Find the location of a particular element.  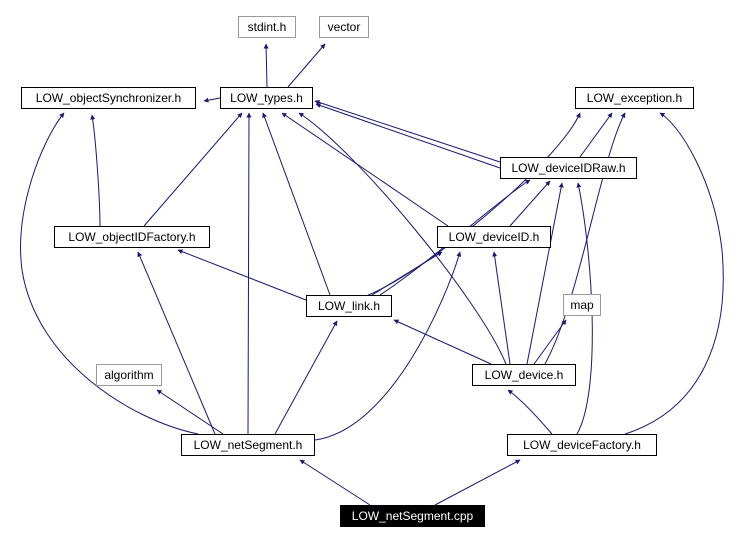

graph-node-netSegmentH: LOW_netSegment.h is located at coordinates (248, 445).